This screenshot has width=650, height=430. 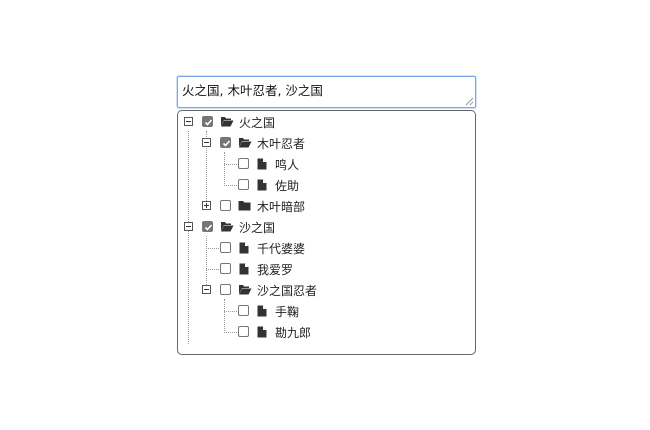 I want to click on node-label: 沙之国忍者, so click(x=287, y=291).